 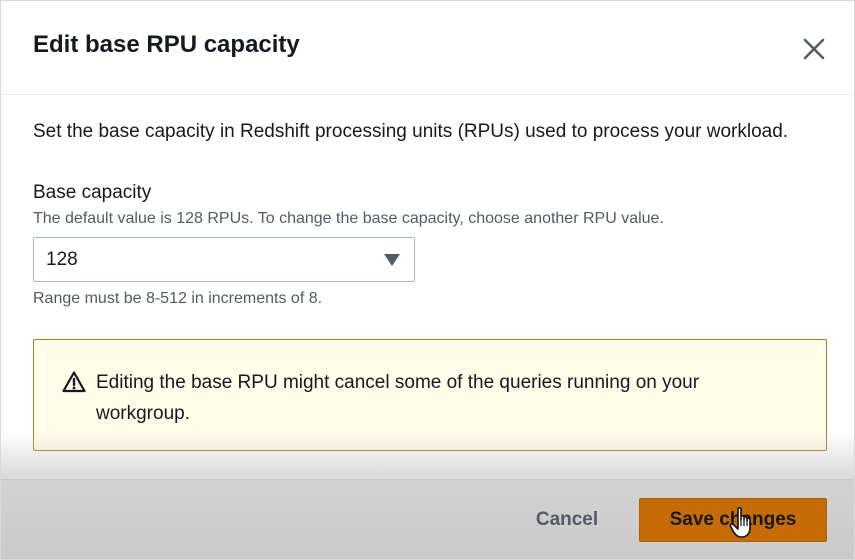 I want to click on selected-value: 128, so click(x=62, y=259).